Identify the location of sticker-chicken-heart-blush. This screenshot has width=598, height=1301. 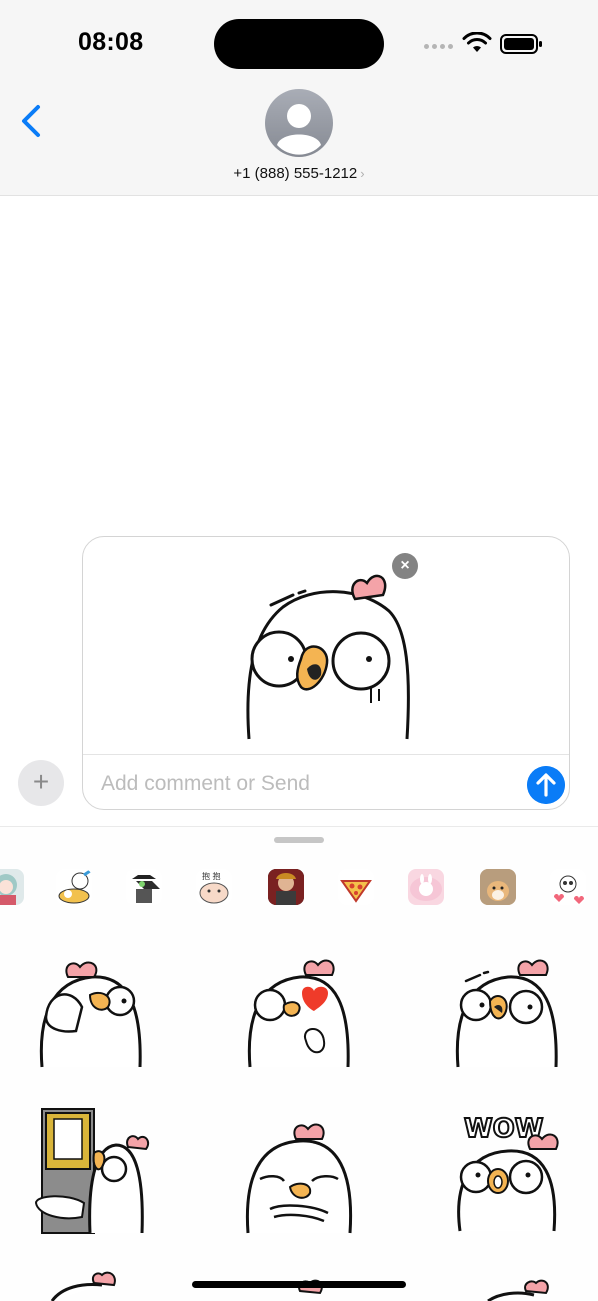
(300, 1022).